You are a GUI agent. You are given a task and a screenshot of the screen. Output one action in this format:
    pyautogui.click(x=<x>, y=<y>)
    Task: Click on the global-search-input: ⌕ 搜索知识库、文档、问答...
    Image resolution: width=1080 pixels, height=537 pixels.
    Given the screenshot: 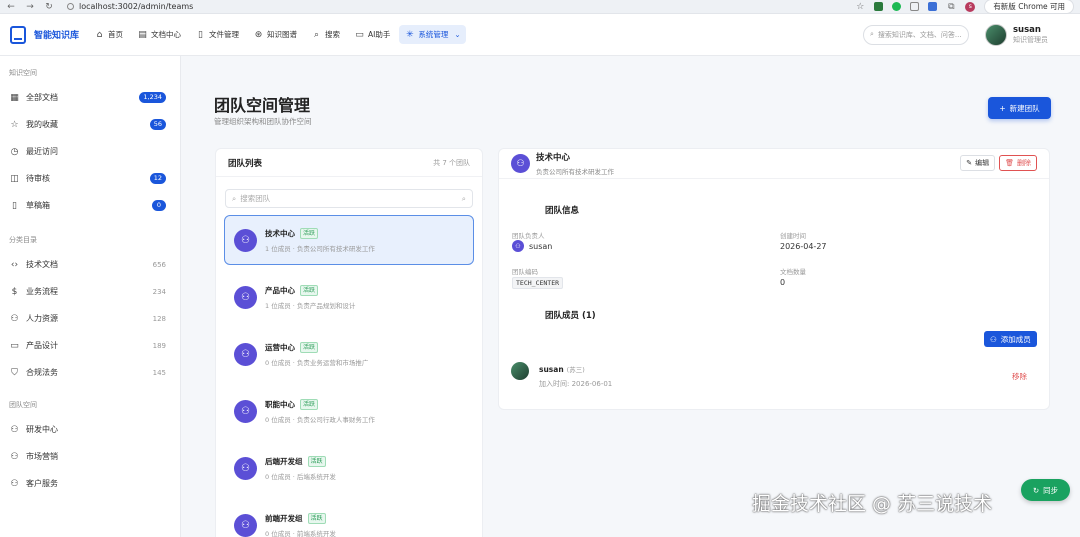 What is the action you would take?
    pyautogui.click(x=916, y=34)
    